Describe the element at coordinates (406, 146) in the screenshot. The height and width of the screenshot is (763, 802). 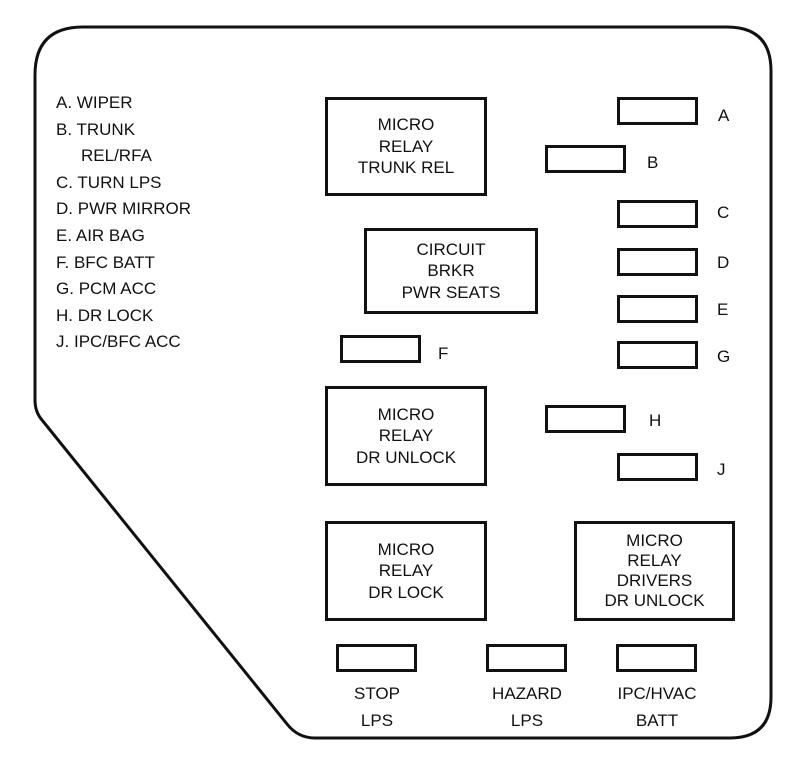
I see `relay-trunk-rel: MICRO RELAY TRUNK REL` at that location.